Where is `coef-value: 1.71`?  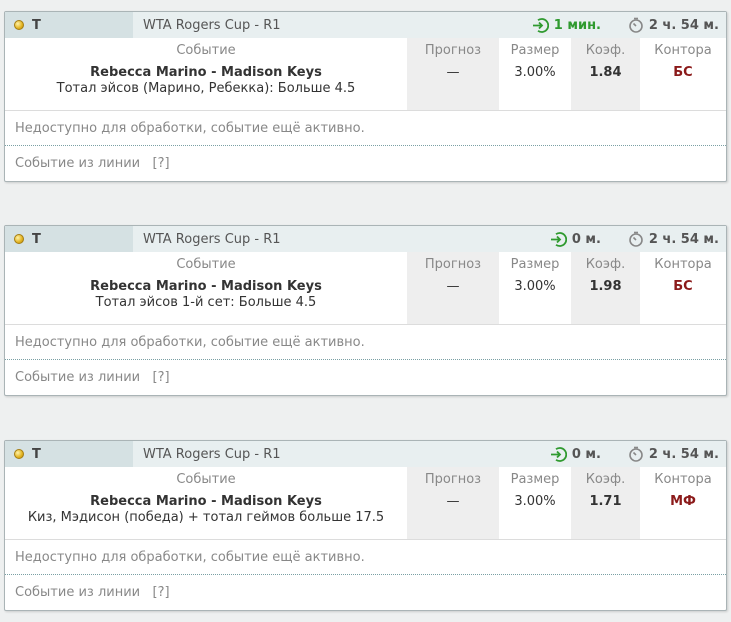 coef-value: 1.71 is located at coordinates (605, 501).